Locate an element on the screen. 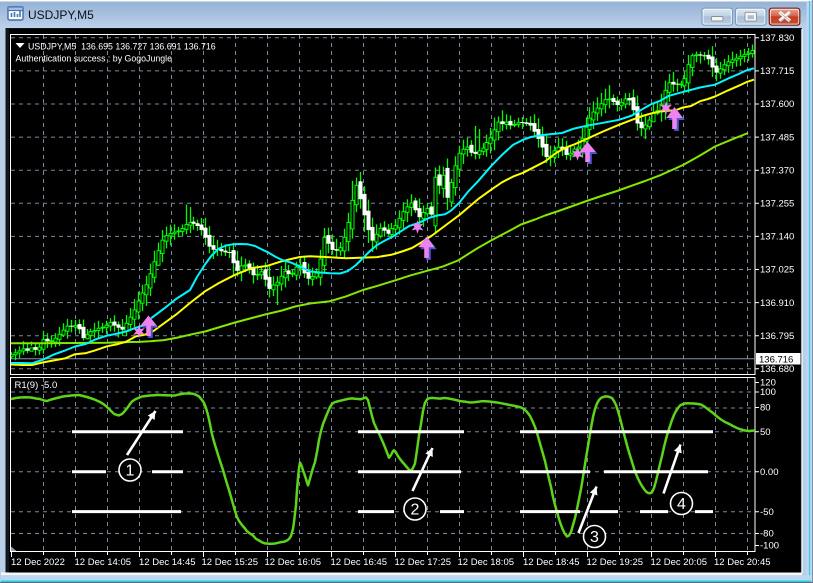 The height and width of the screenshot is (583, 813). svg-text: 0.00 is located at coordinates (769, 472).